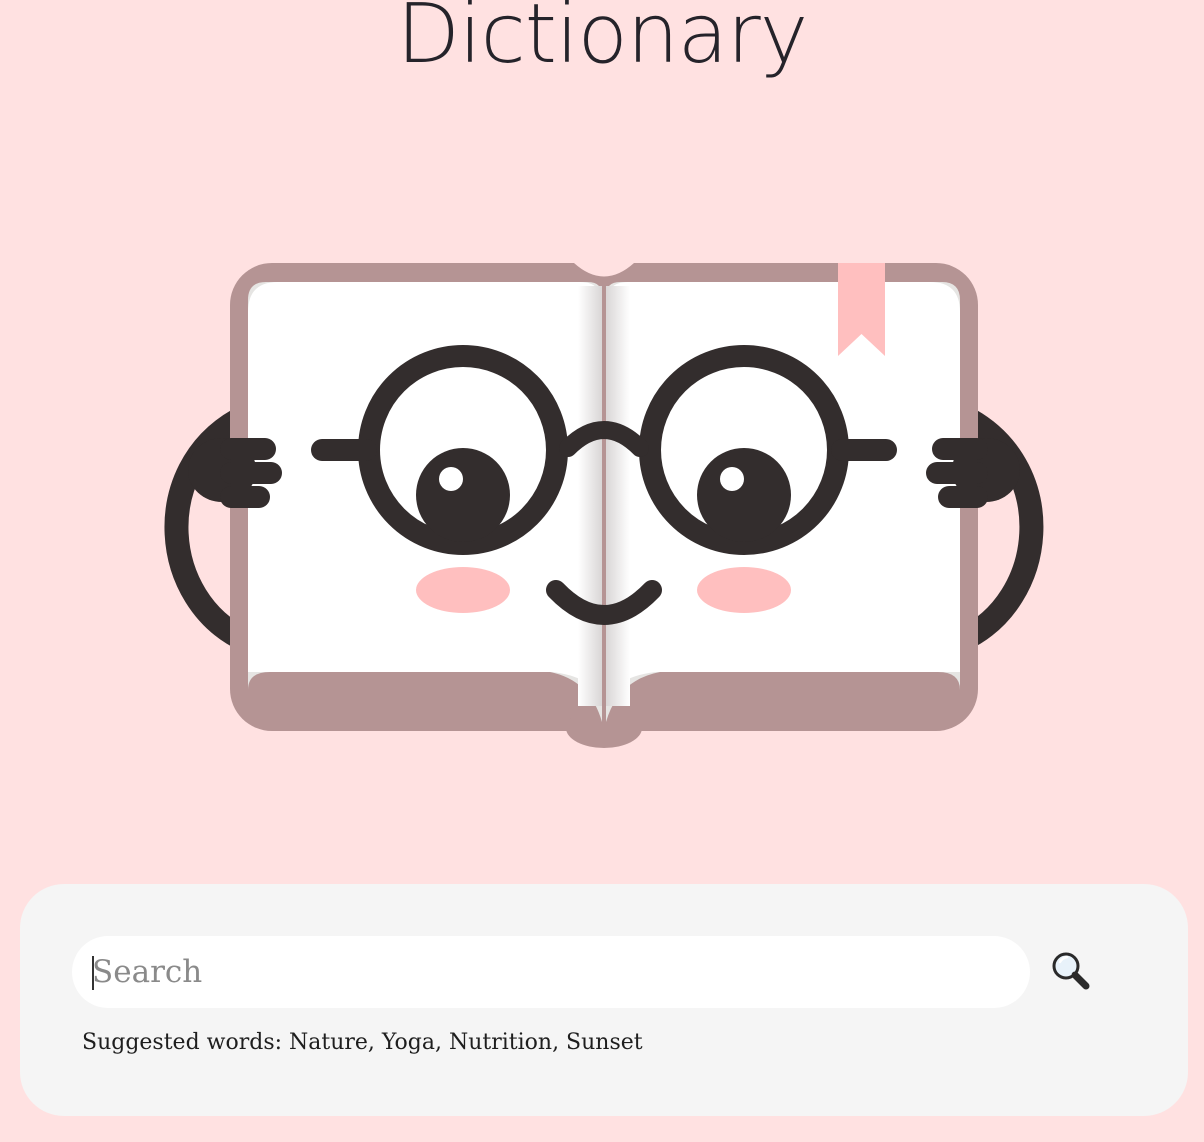 The height and width of the screenshot is (1142, 1204). Describe the element at coordinates (602, 41) in the screenshot. I see `page-title: Dictionary` at that location.